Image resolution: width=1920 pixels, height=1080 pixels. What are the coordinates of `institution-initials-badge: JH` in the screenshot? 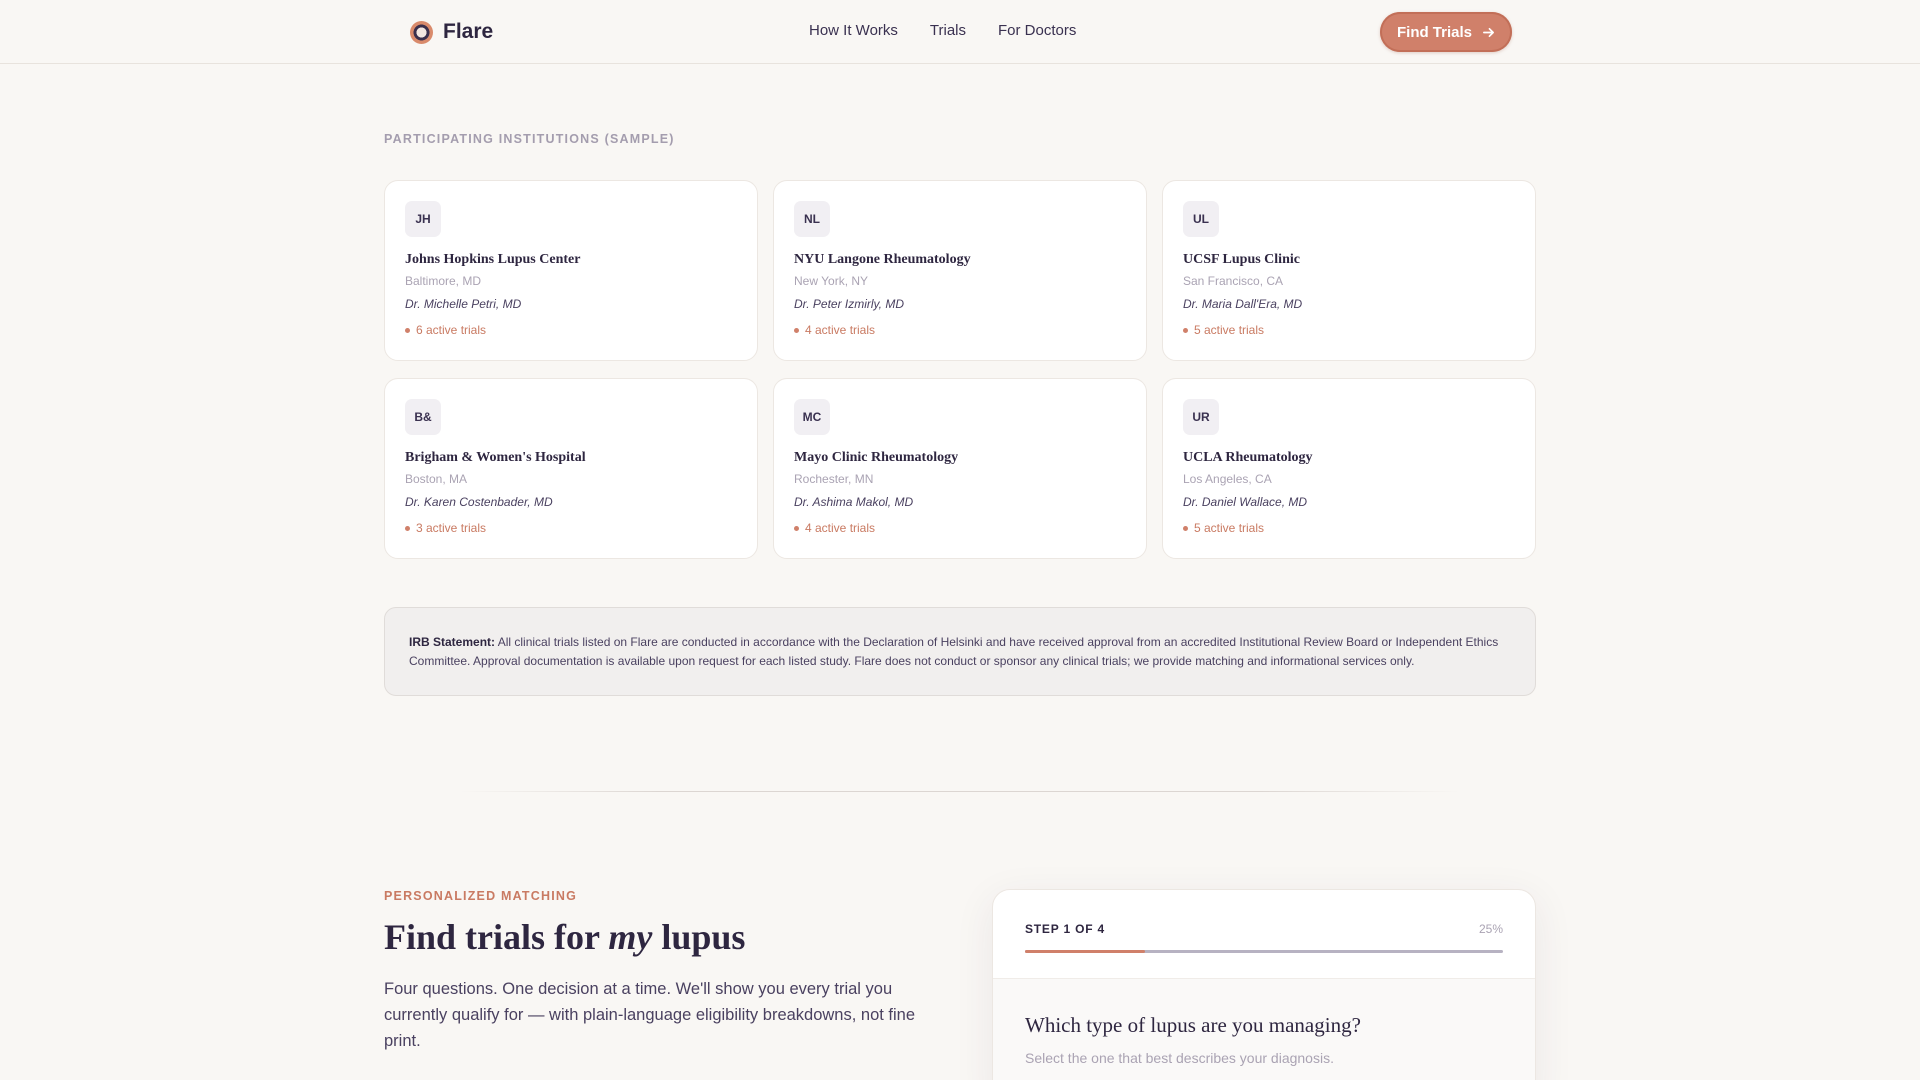 It's located at (423, 219).